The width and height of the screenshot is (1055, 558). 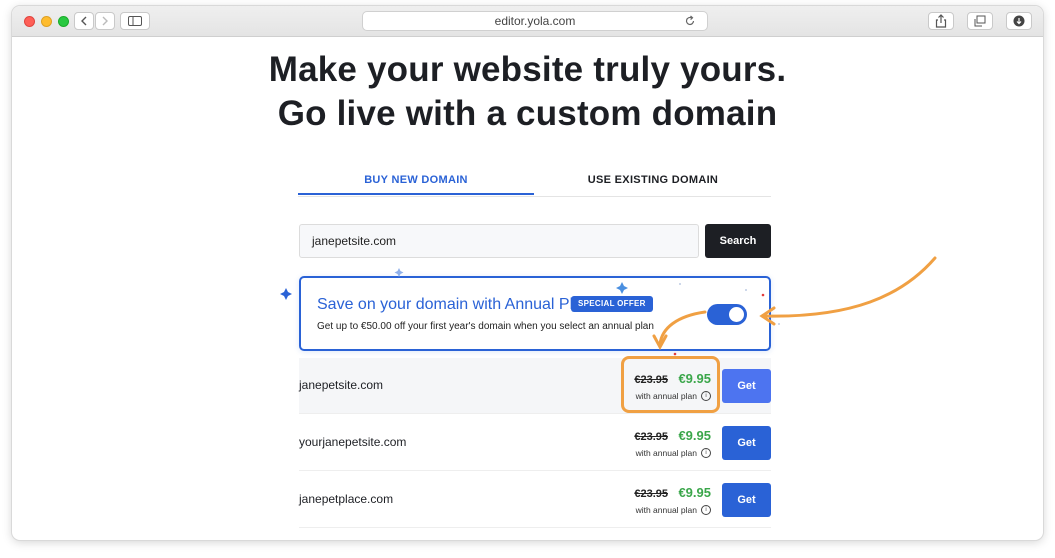 I want to click on forward-button, so click(x=105, y=21).